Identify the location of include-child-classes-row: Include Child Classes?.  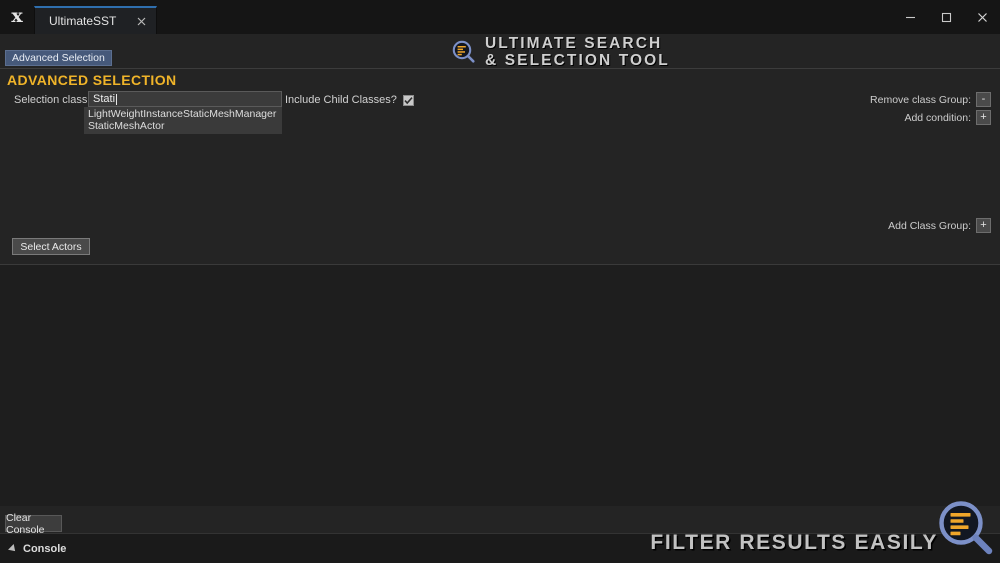
(349, 100).